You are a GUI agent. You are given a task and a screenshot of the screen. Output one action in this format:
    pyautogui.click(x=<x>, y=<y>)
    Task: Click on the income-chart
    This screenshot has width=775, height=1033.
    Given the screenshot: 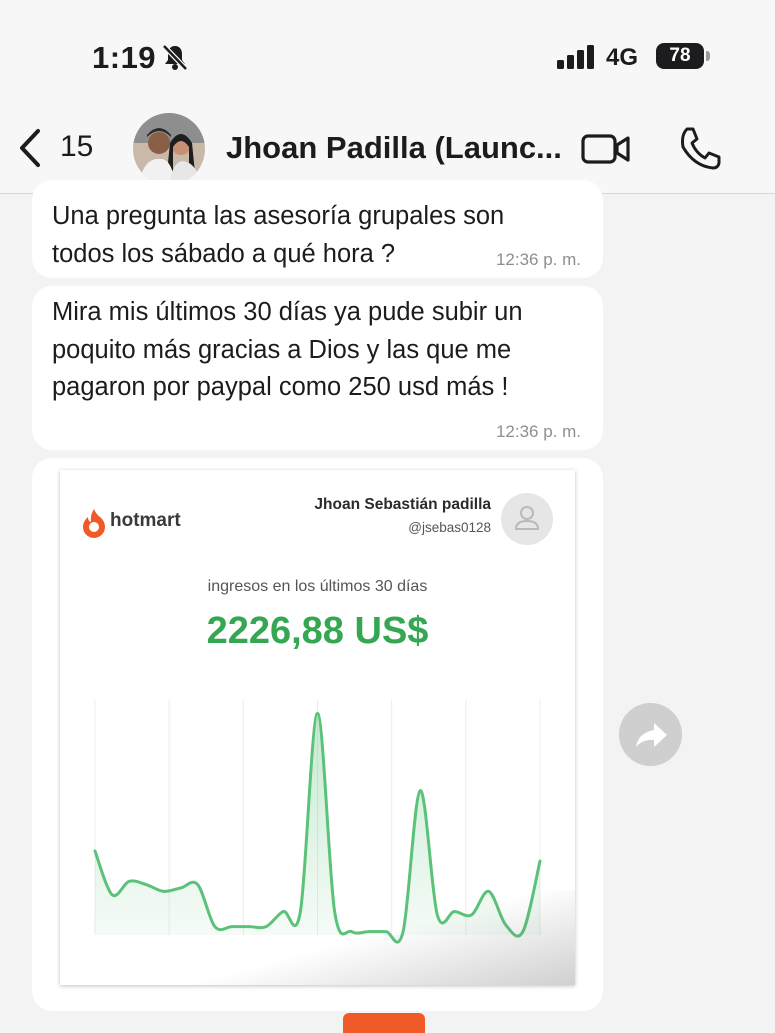 What is the action you would take?
    pyautogui.click(x=317, y=822)
    